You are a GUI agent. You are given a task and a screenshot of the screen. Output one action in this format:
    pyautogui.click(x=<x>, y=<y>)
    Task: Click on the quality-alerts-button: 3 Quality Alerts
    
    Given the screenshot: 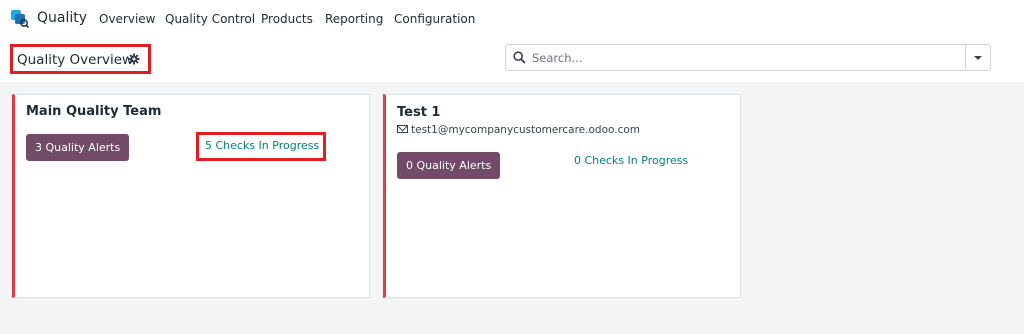 What is the action you would take?
    pyautogui.click(x=78, y=147)
    